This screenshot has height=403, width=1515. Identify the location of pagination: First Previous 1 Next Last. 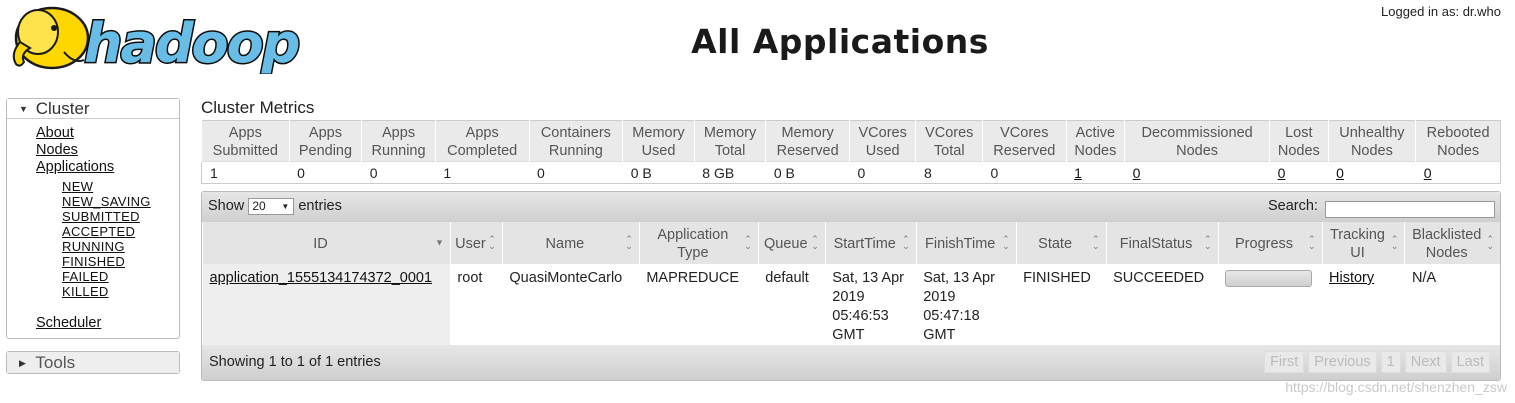
(1375, 362).